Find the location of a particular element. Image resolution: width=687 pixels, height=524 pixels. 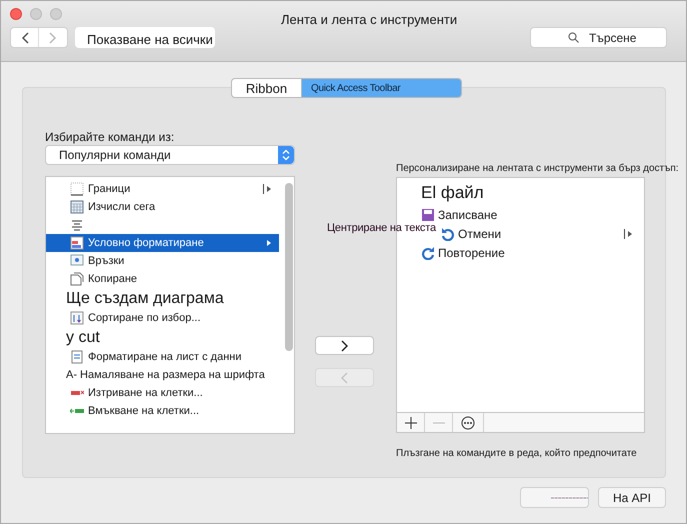

cancel-button is located at coordinates (554, 497).